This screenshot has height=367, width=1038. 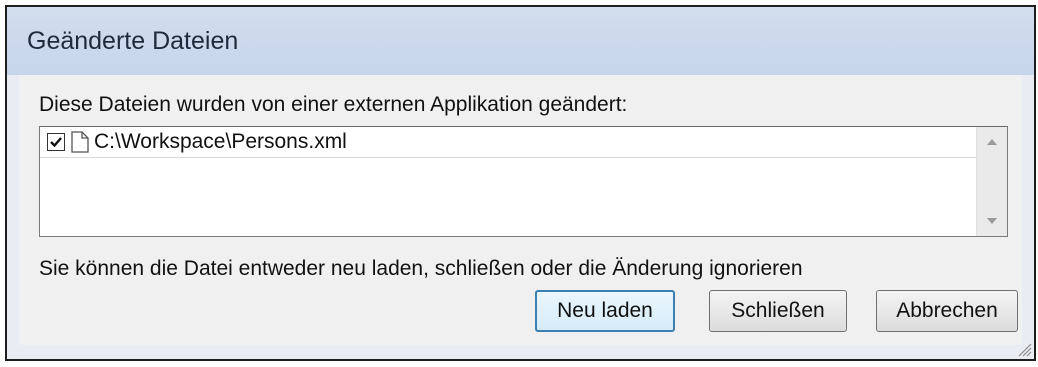 I want to click on file-path: C:\Workspace\Persons.xml, so click(x=220, y=141).